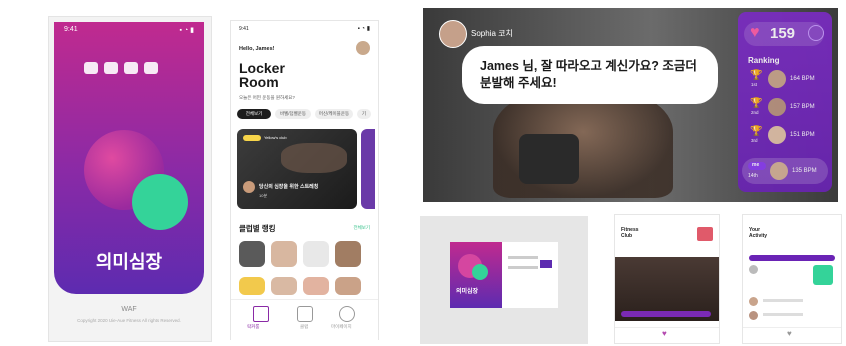  Describe the element at coordinates (764, 60) in the screenshot. I see `ranking-title: Ranking` at that location.